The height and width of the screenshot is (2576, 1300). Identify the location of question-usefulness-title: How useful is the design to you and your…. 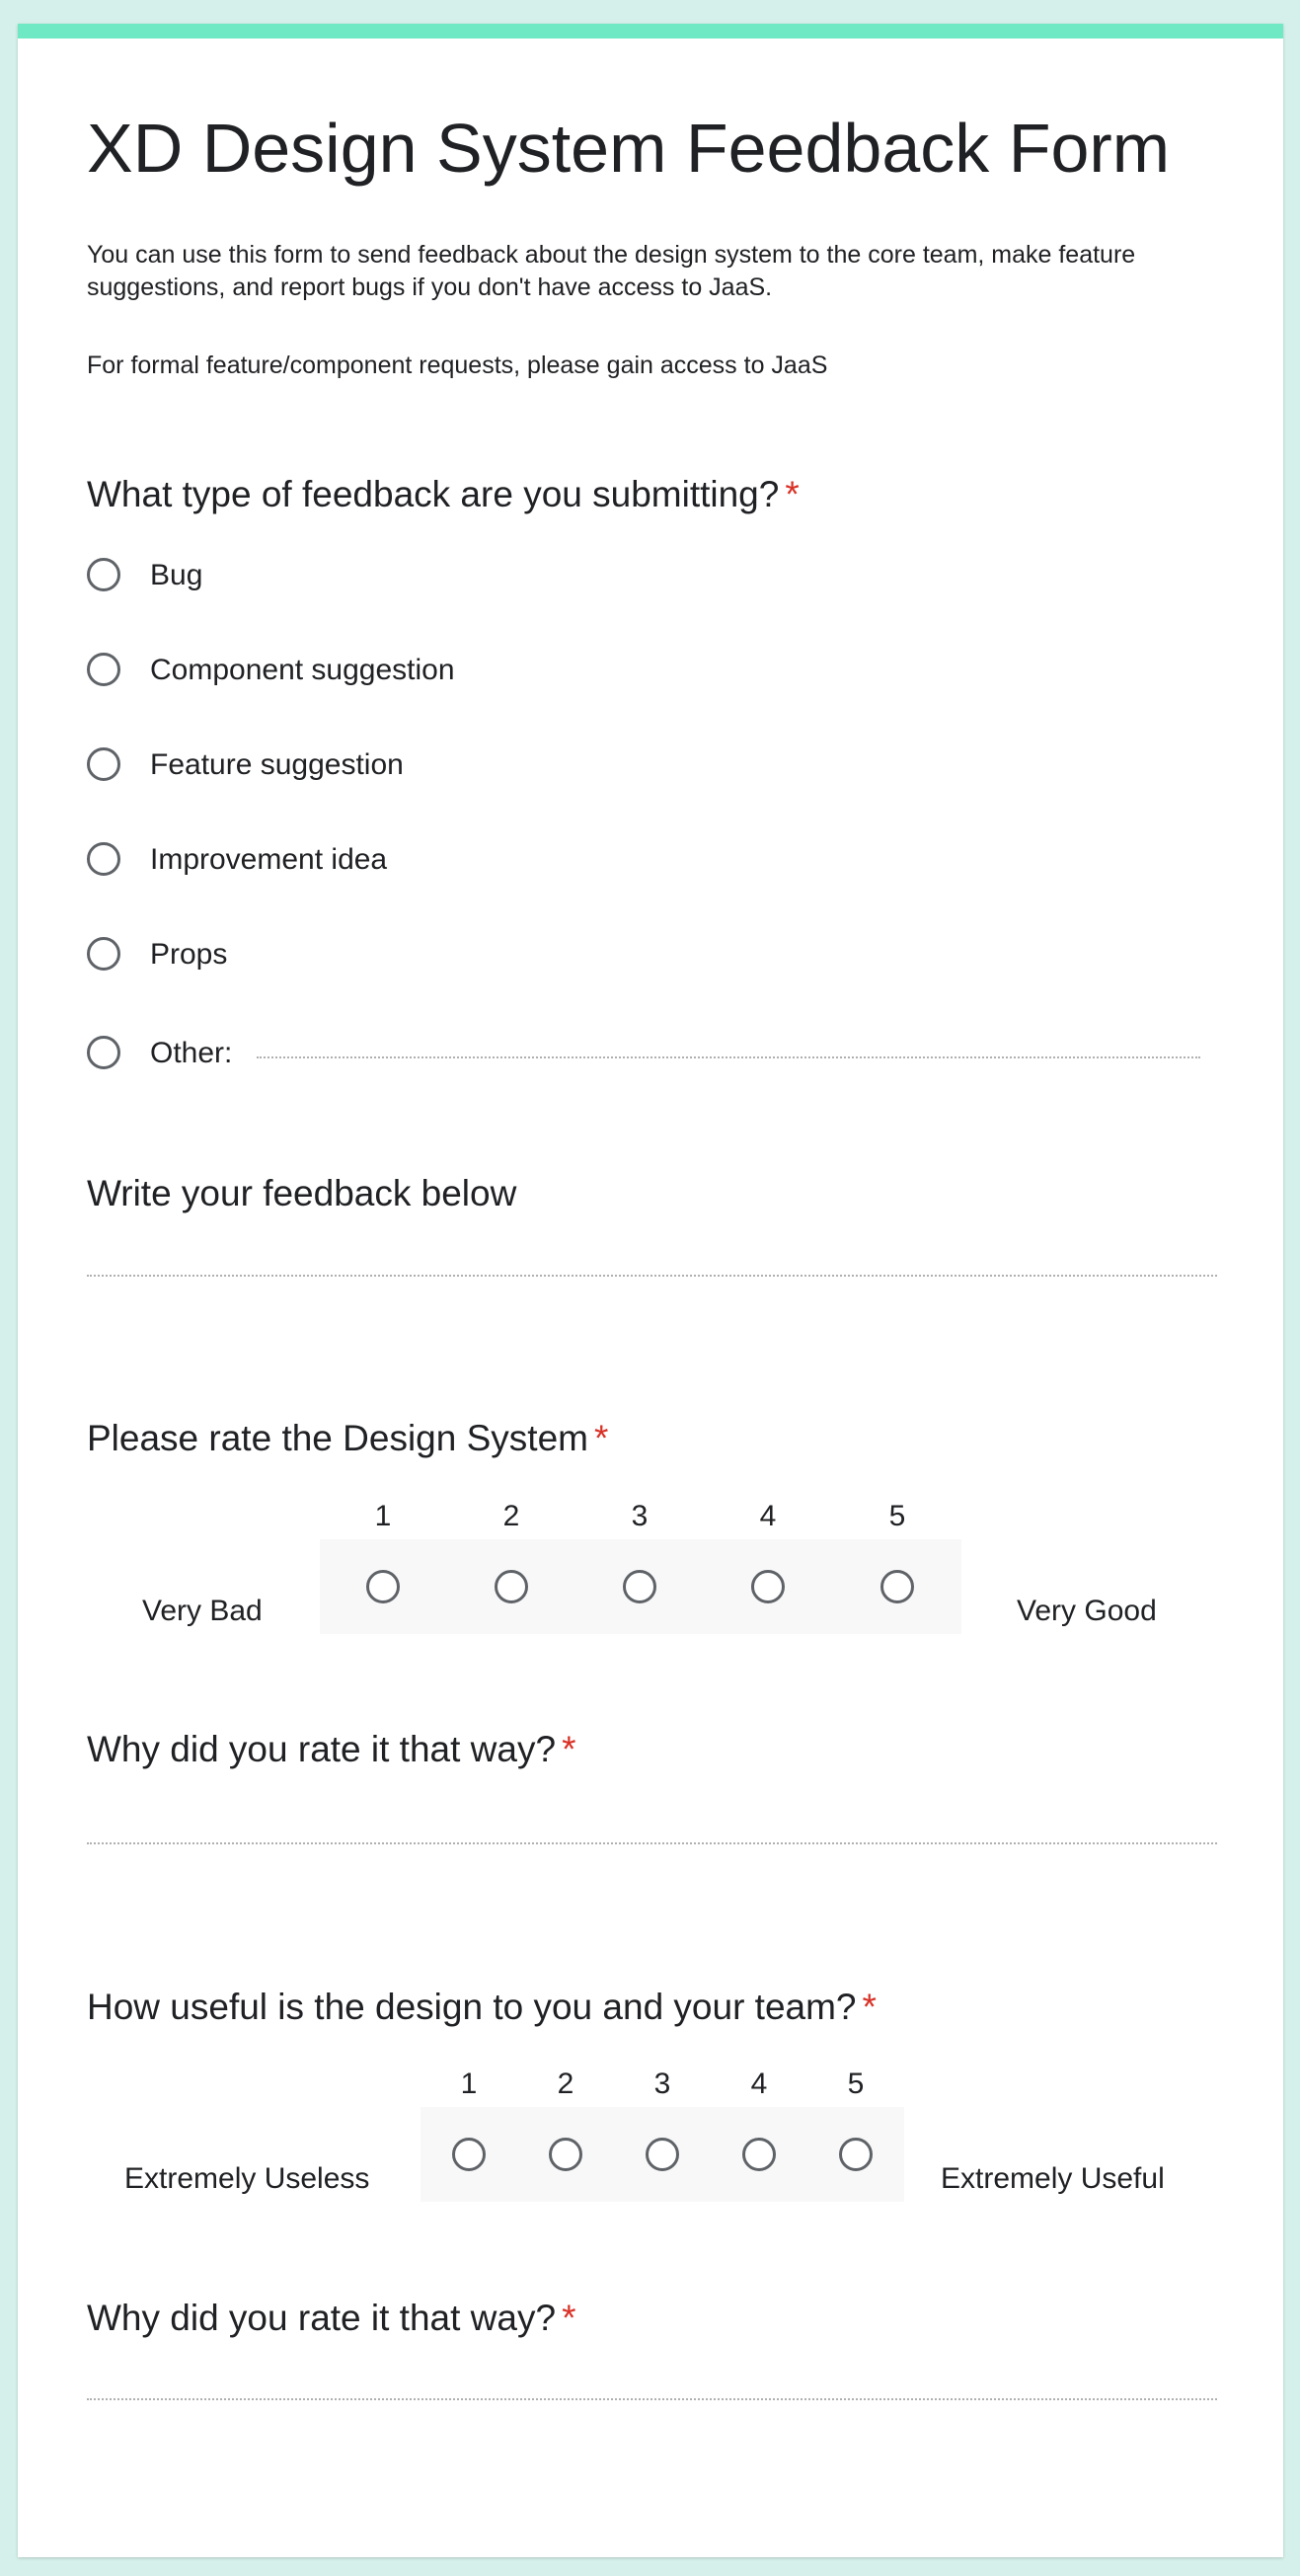
(482, 2007).